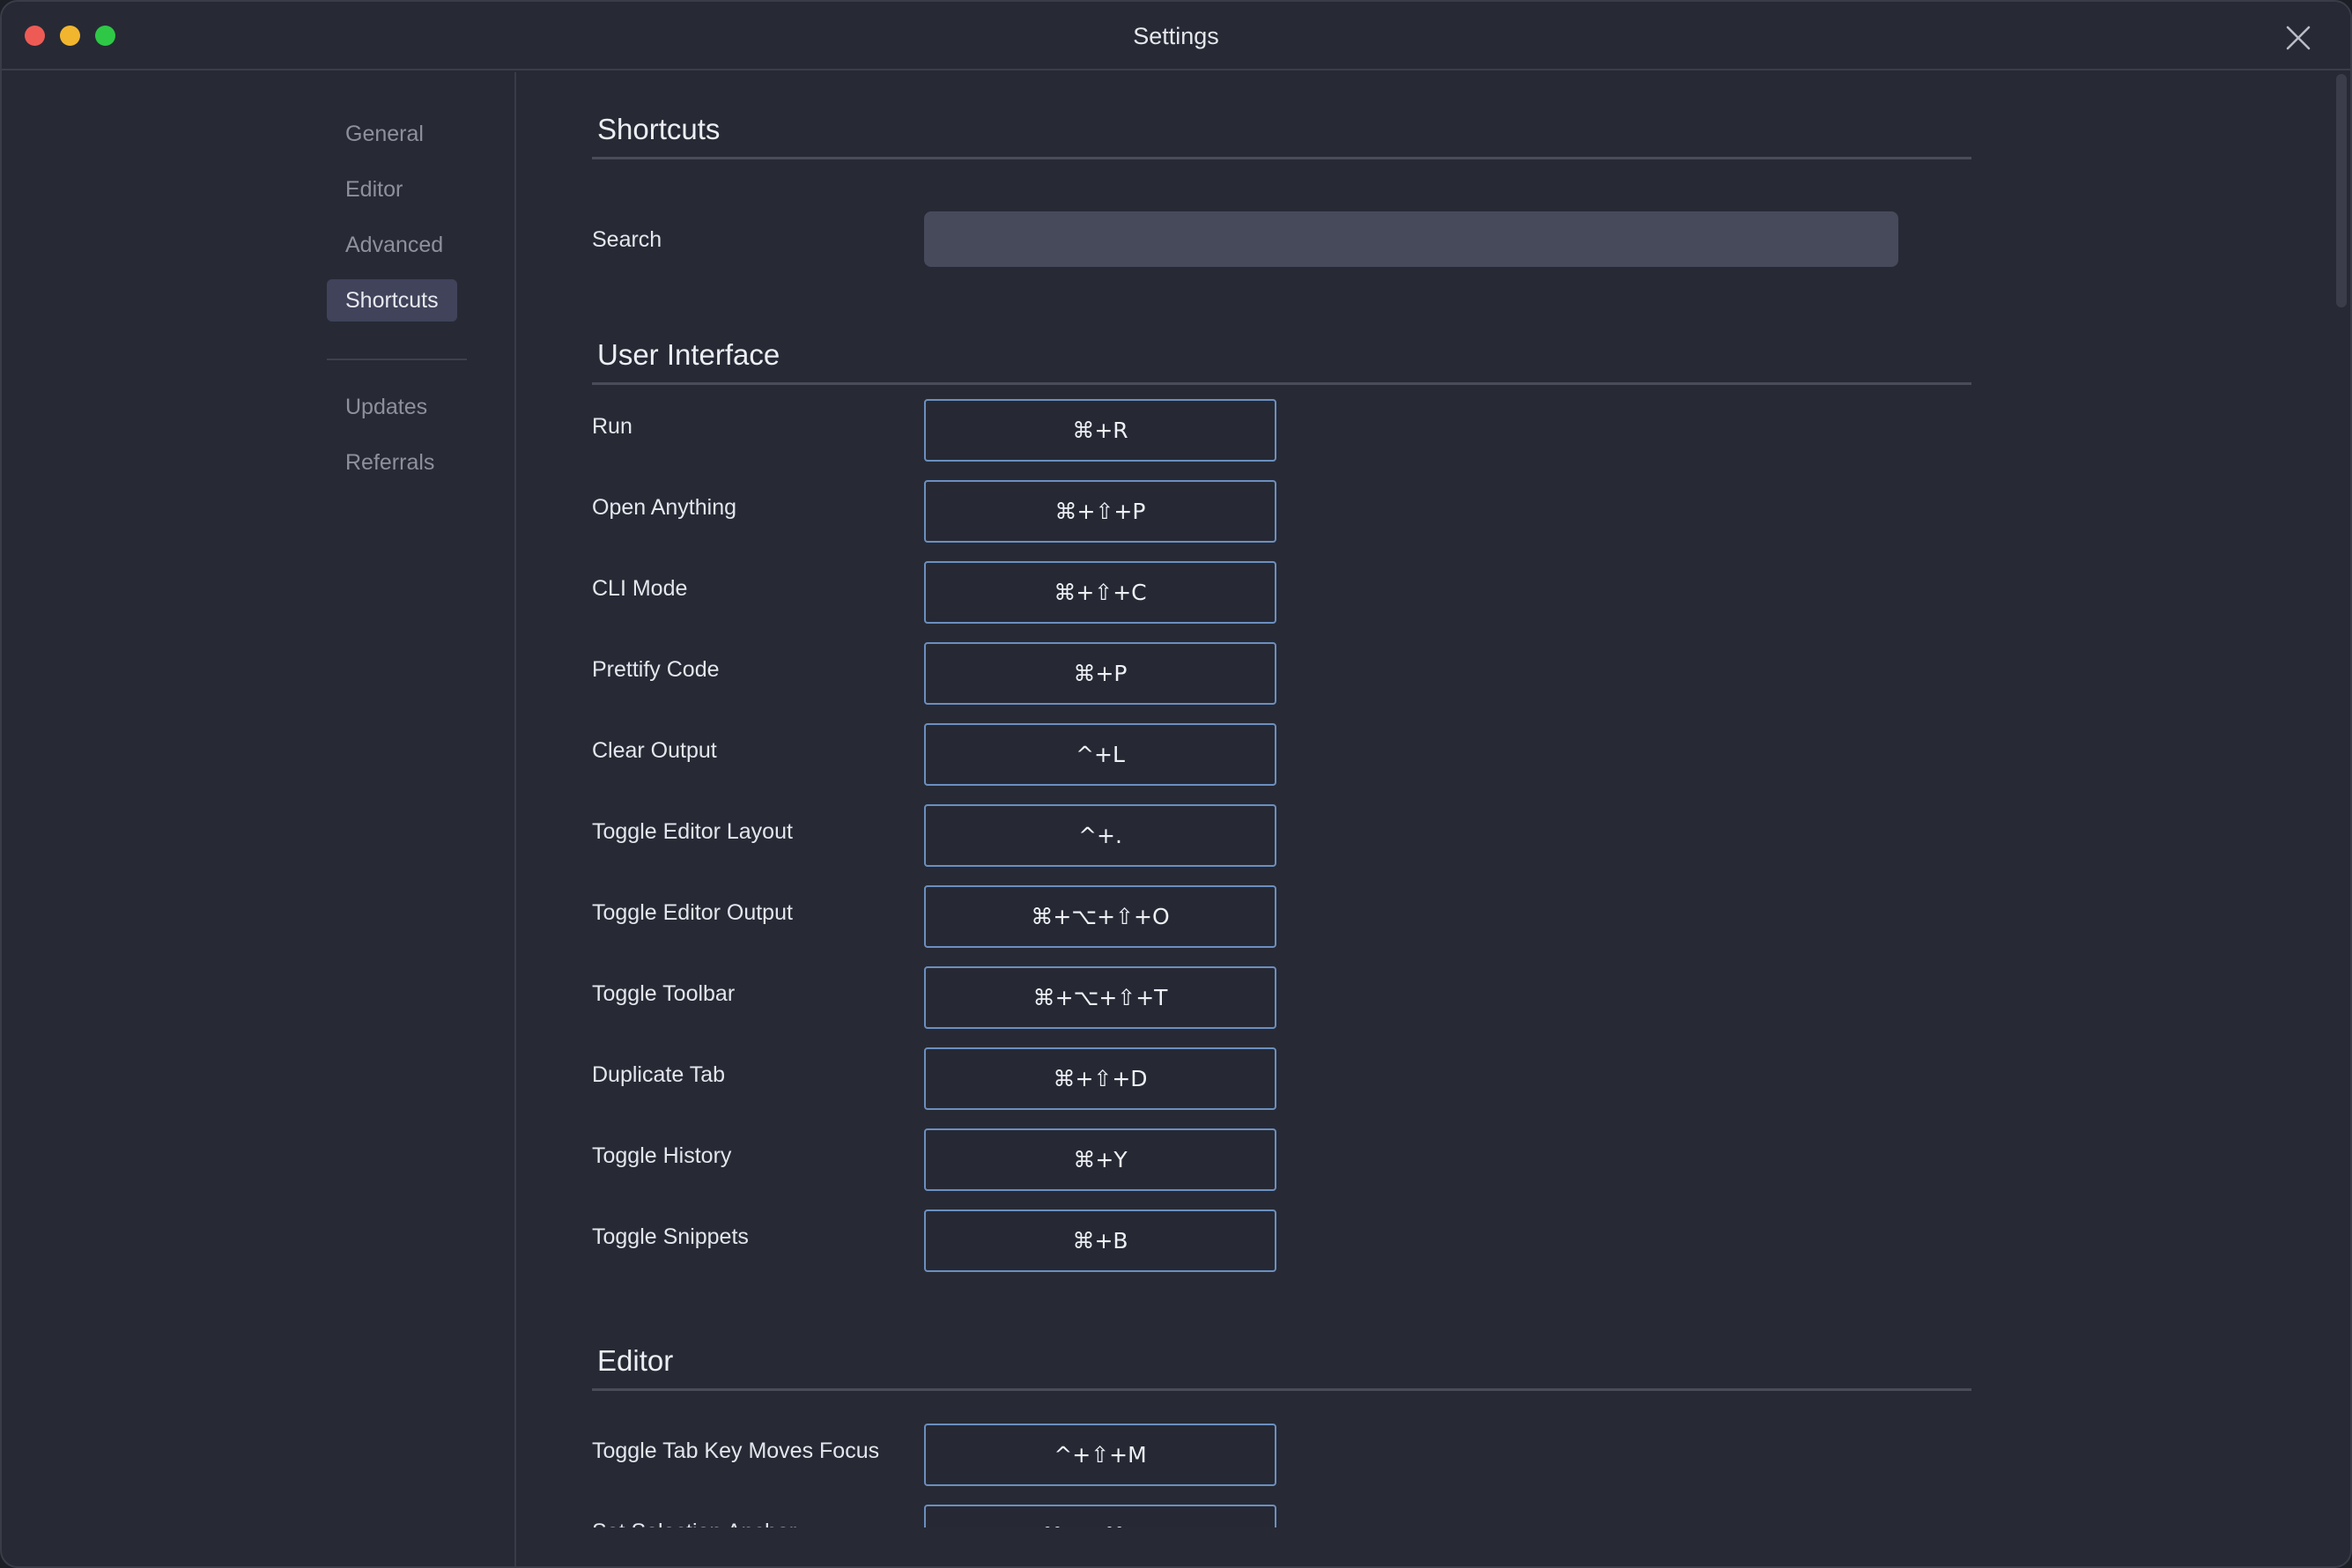 The width and height of the screenshot is (2352, 1568). I want to click on title-bar: Settings, so click(1176, 36).